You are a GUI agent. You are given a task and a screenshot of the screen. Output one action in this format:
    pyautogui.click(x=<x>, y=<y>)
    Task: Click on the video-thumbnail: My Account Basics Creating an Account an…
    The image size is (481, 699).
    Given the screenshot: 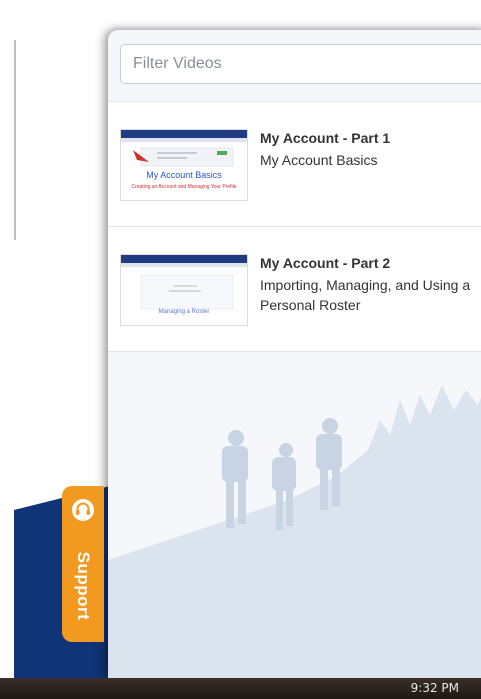 What is the action you would take?
    pyautogui.click(x=184, y=165)
    